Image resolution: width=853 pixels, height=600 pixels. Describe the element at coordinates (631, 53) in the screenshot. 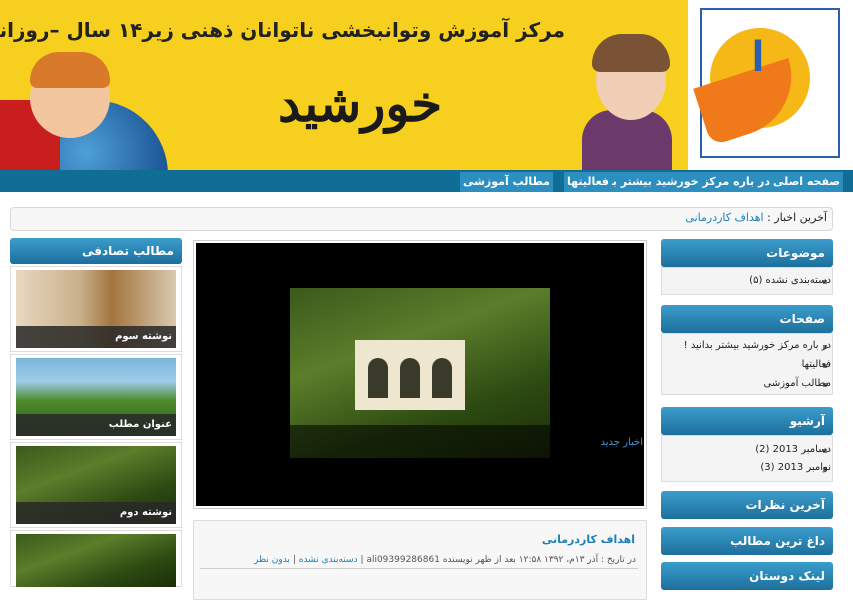

I see `child-hair-right` at that location.